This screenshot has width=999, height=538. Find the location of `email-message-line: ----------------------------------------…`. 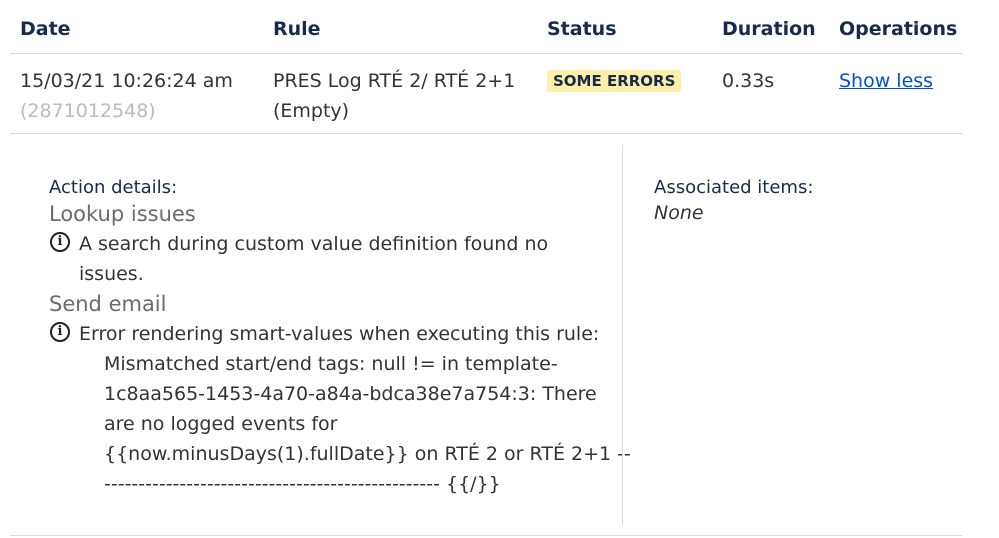

email-message-line: ----------------------------------------… is located at coordinates (302, 484).